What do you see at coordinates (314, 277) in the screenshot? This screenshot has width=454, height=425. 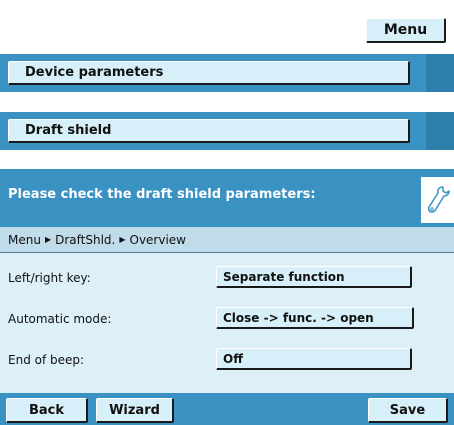 I see `left-right-key-button: Separate function` at bounding box center [314, 277].